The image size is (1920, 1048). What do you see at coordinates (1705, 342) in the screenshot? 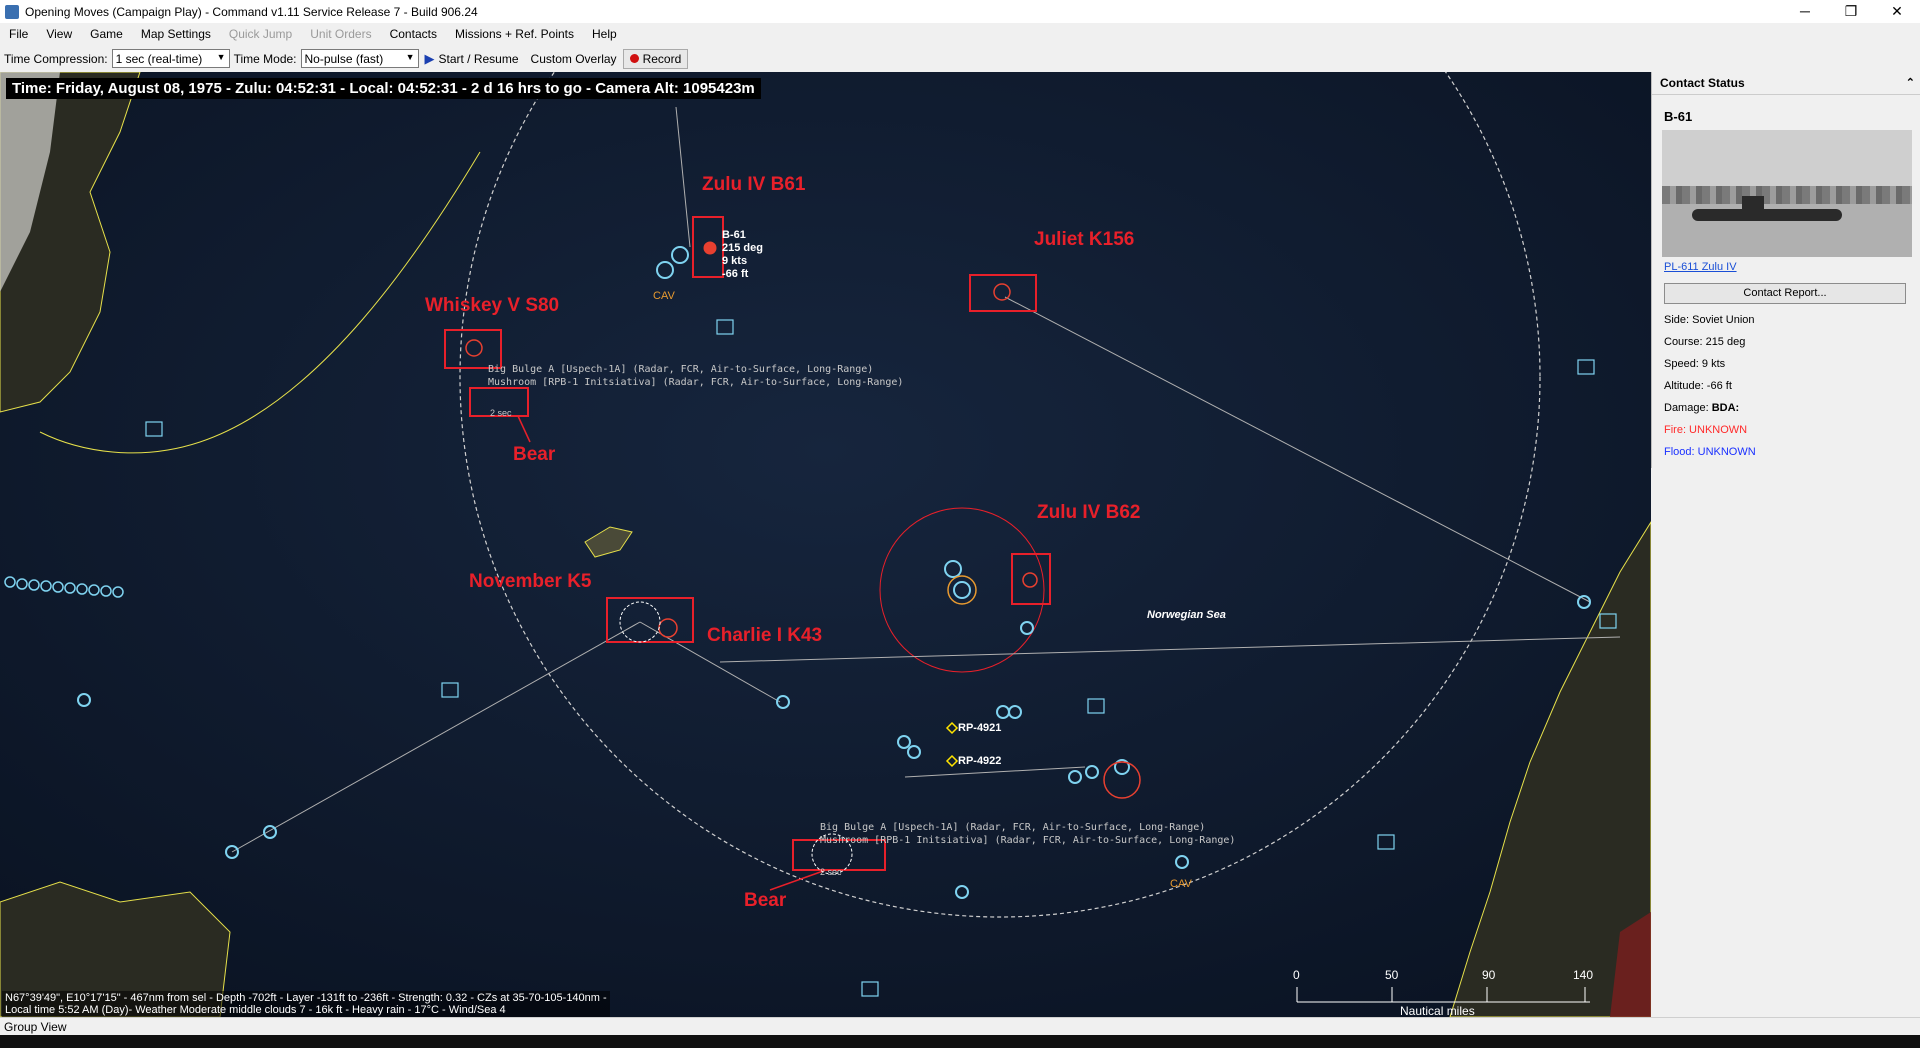
I see `contact-course: Course: 215 deg` at bounding box center [1705, 342].